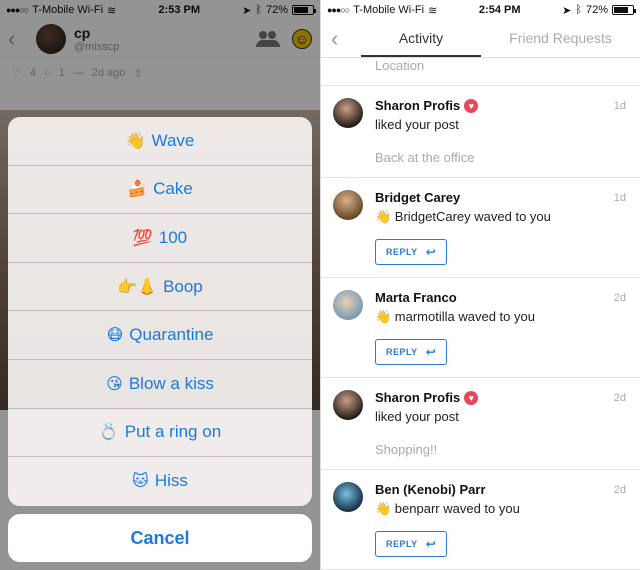  Describe the element at coordinates (560, 38) in the screenshot. I see `tab-friend-requests: Friend Requests` at that location.